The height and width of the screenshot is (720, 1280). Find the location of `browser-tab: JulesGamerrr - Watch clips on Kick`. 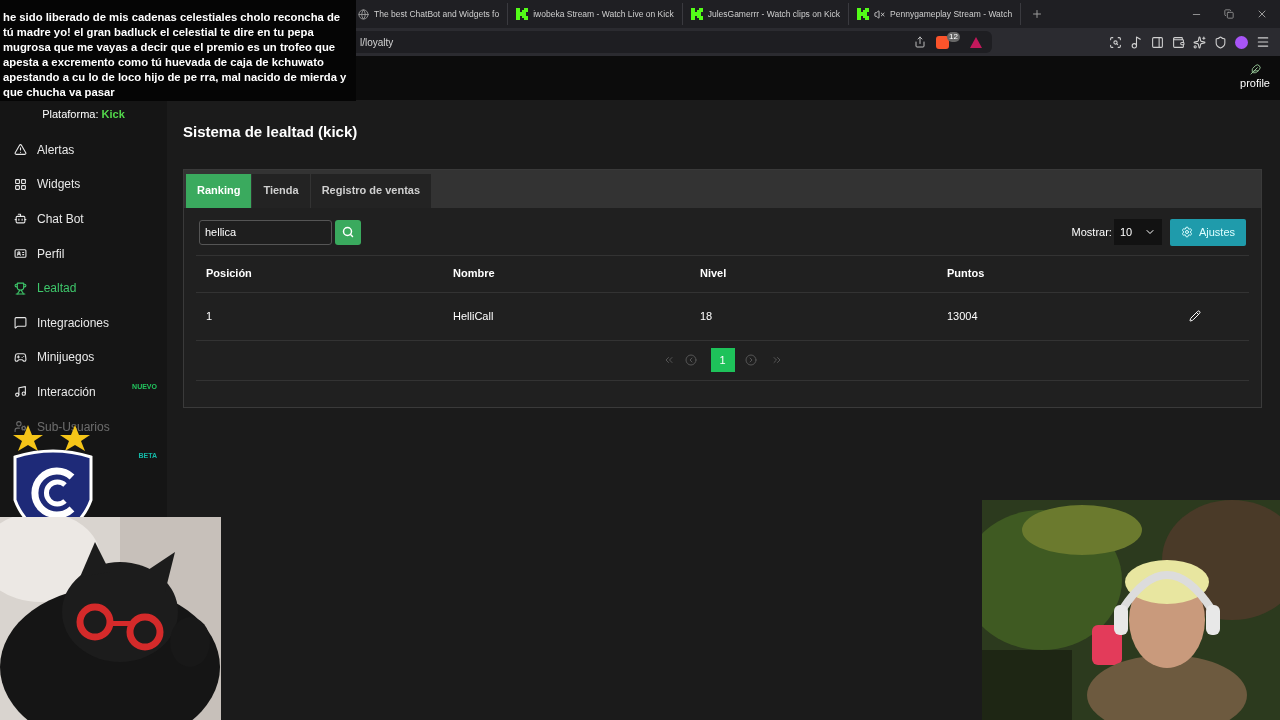

browser-tab: JulesGamerrr - Watch clips on Kick is located at coordinates (766, 14).